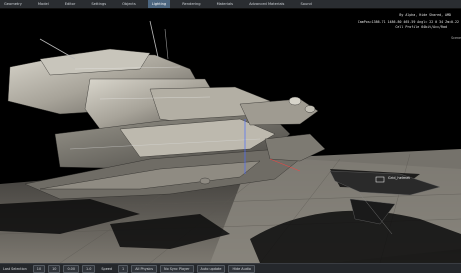  I want to click on angle-field: 0.00, so click(71, 268).